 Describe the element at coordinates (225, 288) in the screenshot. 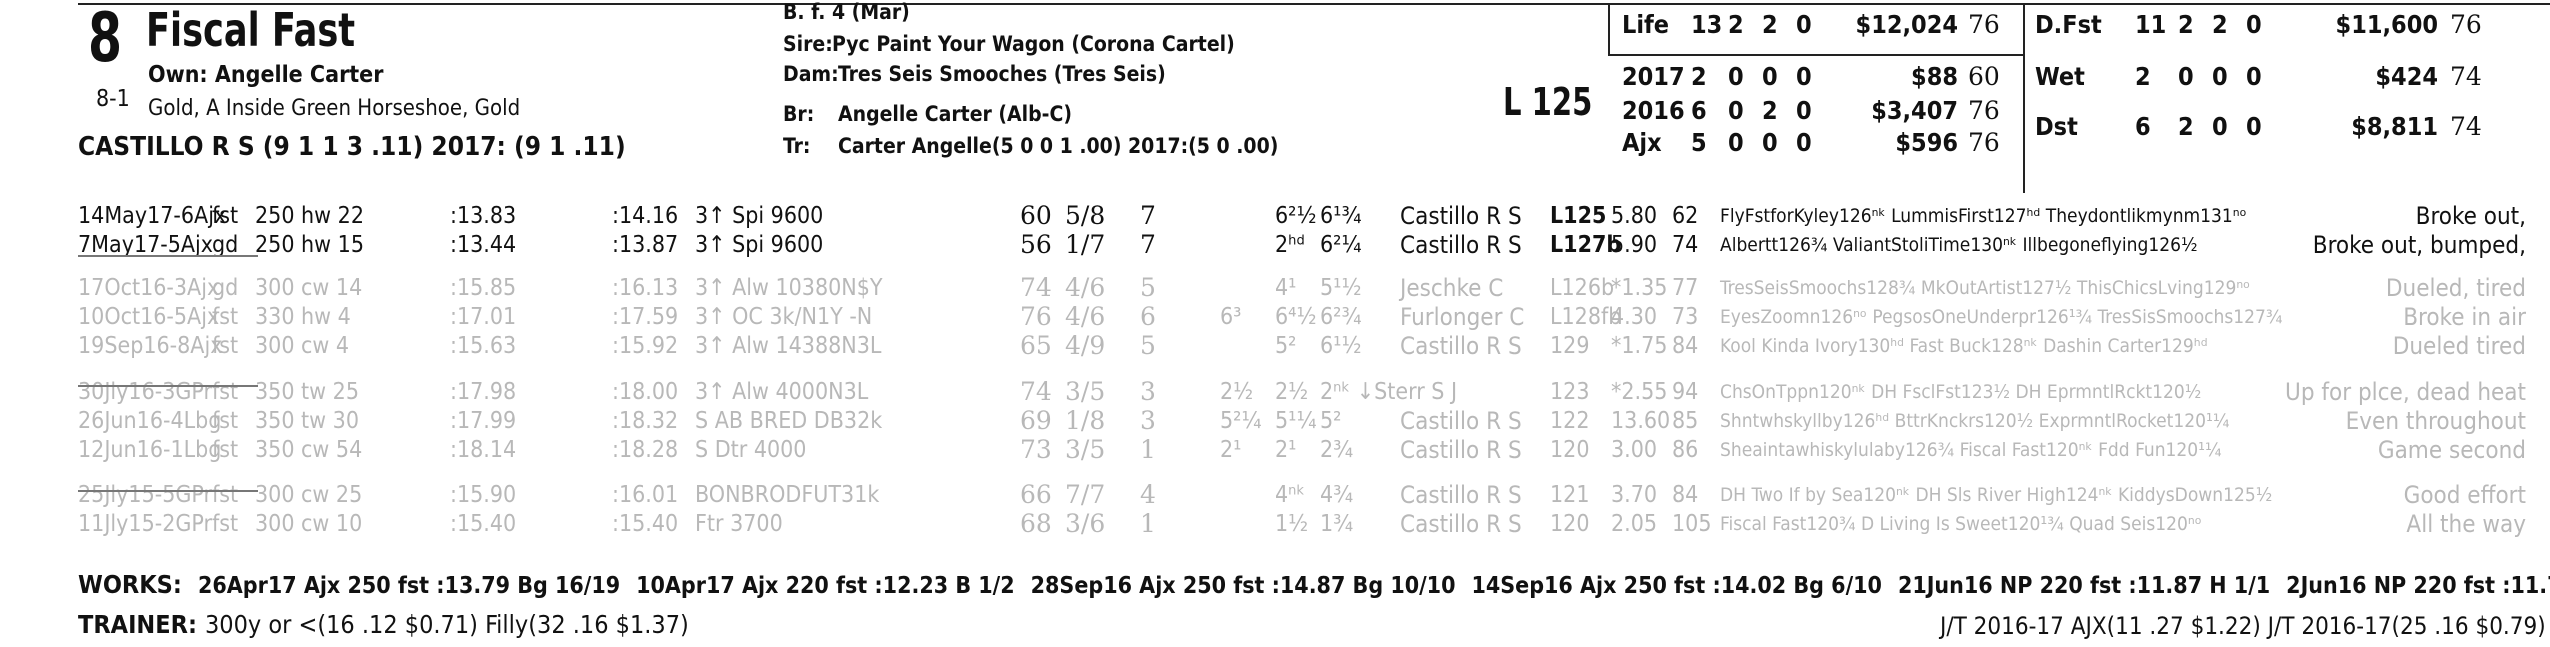

I see `pp-cond: gd` at that location.